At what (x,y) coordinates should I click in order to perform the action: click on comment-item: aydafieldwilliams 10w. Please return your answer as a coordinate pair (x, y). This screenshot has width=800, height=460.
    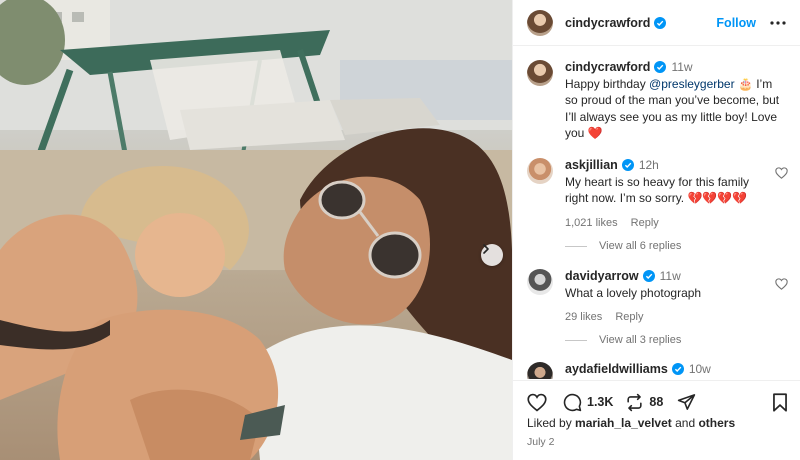
    Looking at the image, I should click on (657, 370).